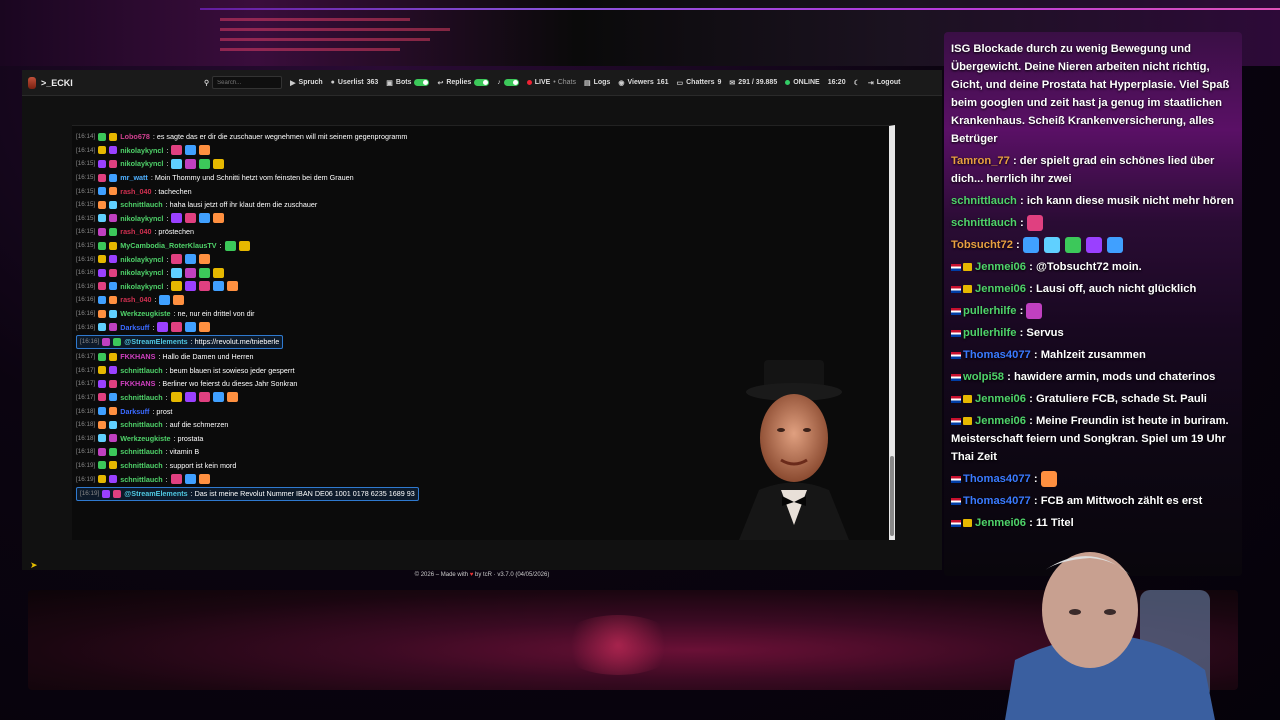 This screenshot has height=720, width=1280. Describe the element at coordinates (984, 201) in the screenshot. I see `overlay-username: schnittlauch` at that location.